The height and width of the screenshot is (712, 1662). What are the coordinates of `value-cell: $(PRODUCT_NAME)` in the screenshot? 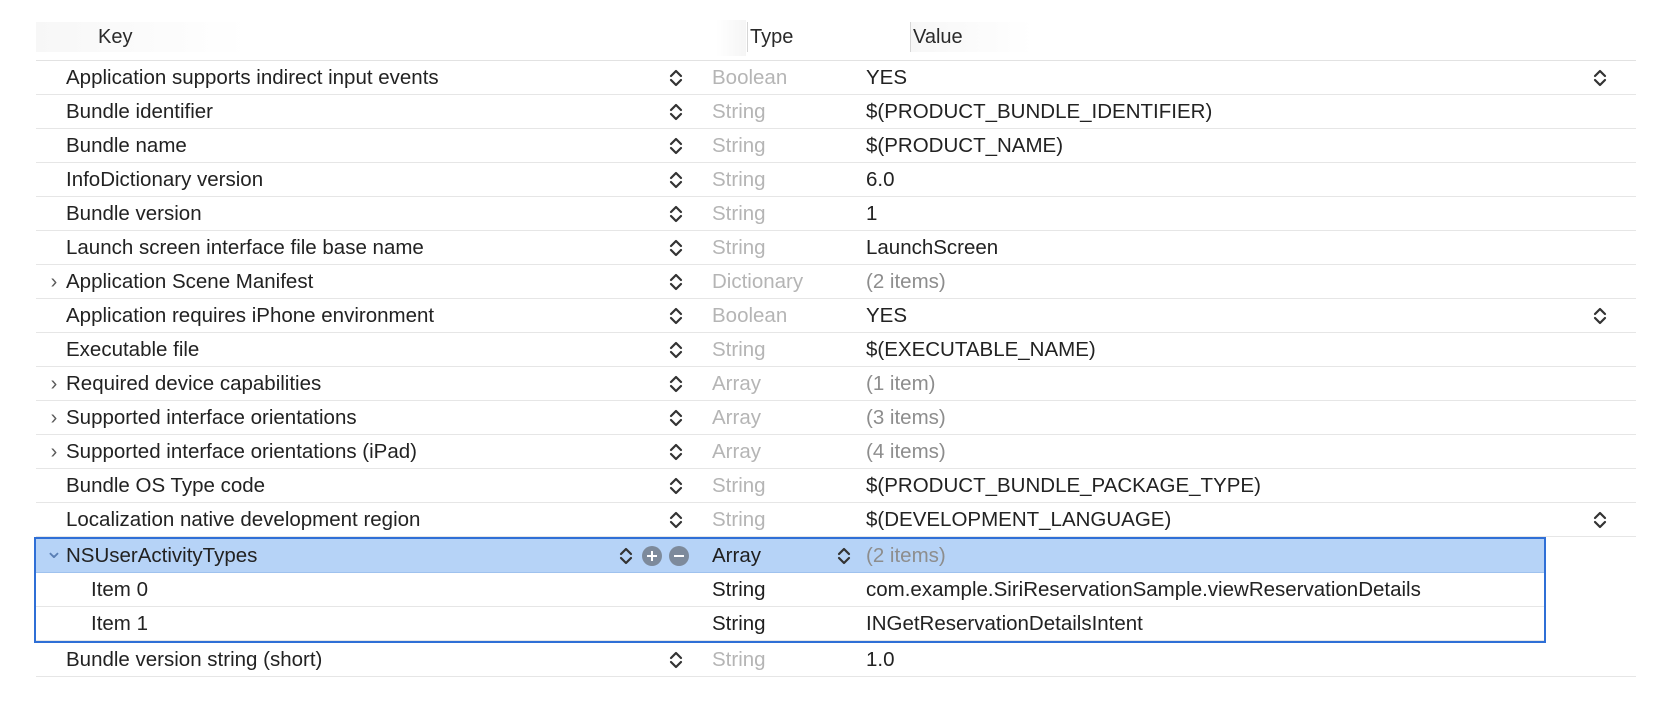 It's located at (964, 146).